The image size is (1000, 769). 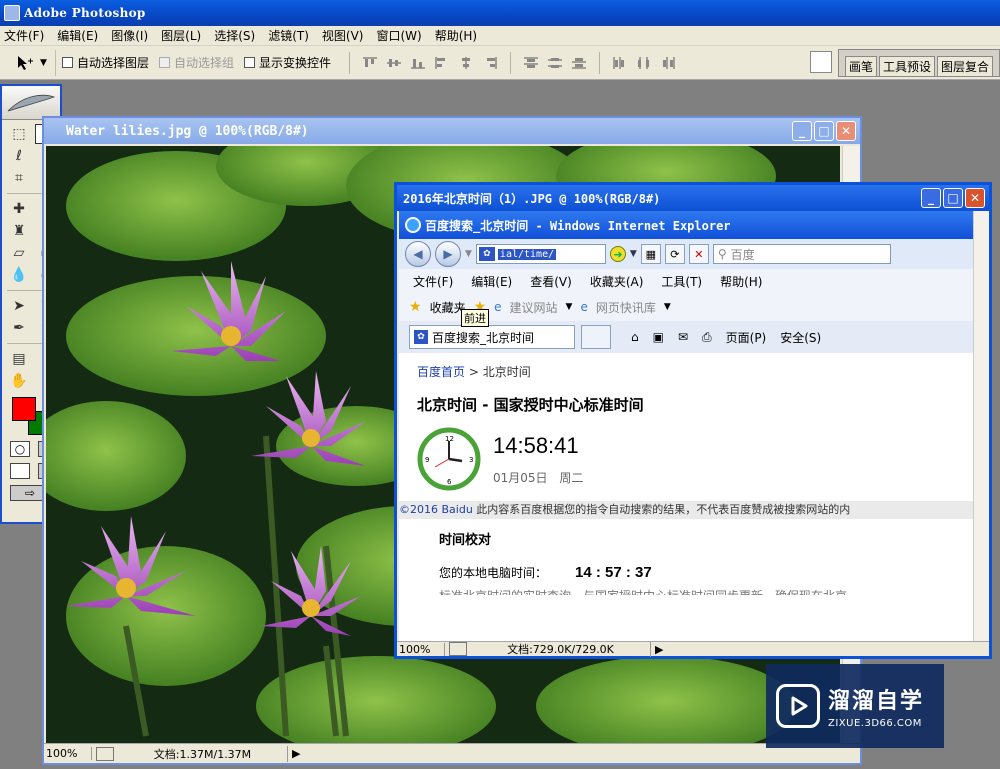 I want to click on favorites-star-icon: ★, so click(x=415, y=307).